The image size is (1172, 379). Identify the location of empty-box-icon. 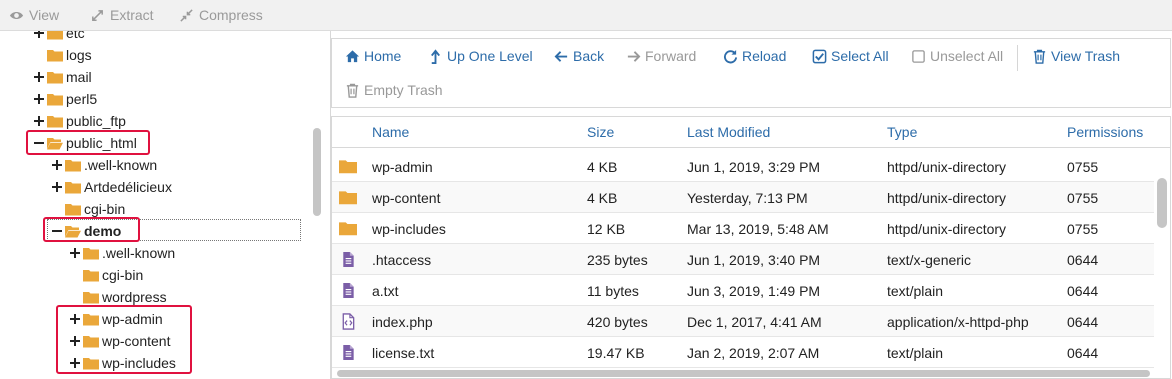
(918, 56).